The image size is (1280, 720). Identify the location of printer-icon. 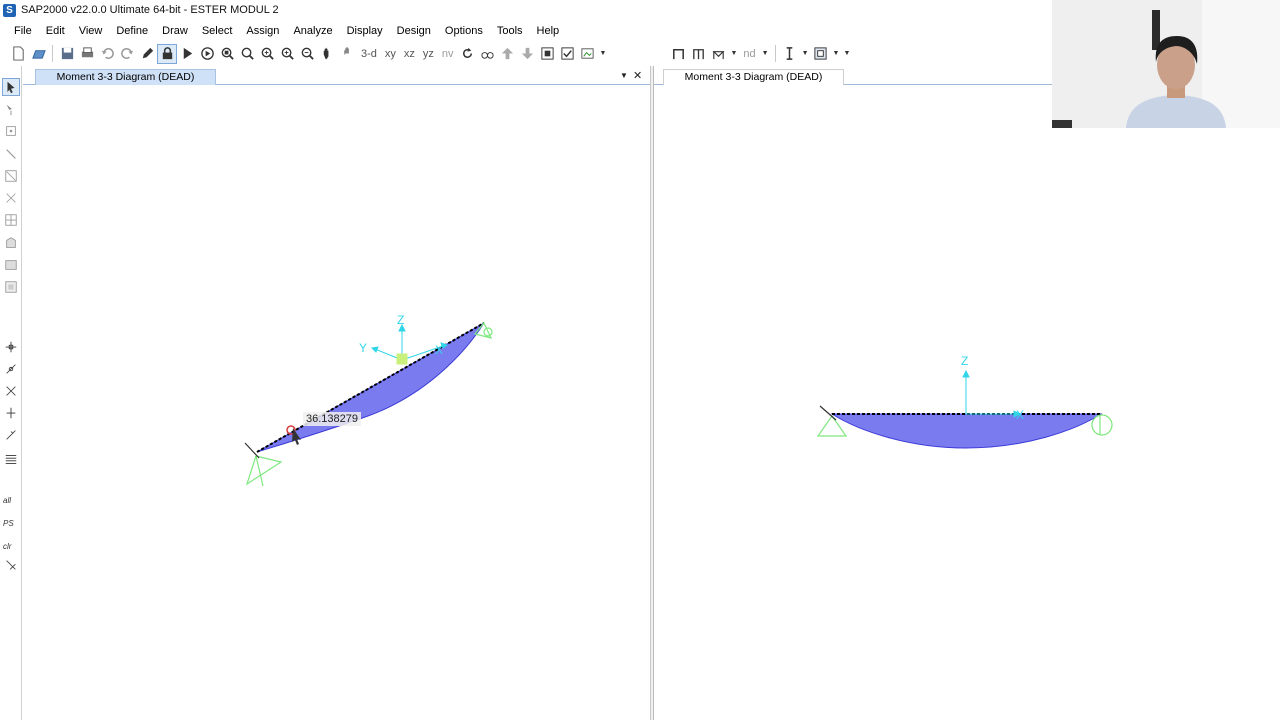
(87, 52).